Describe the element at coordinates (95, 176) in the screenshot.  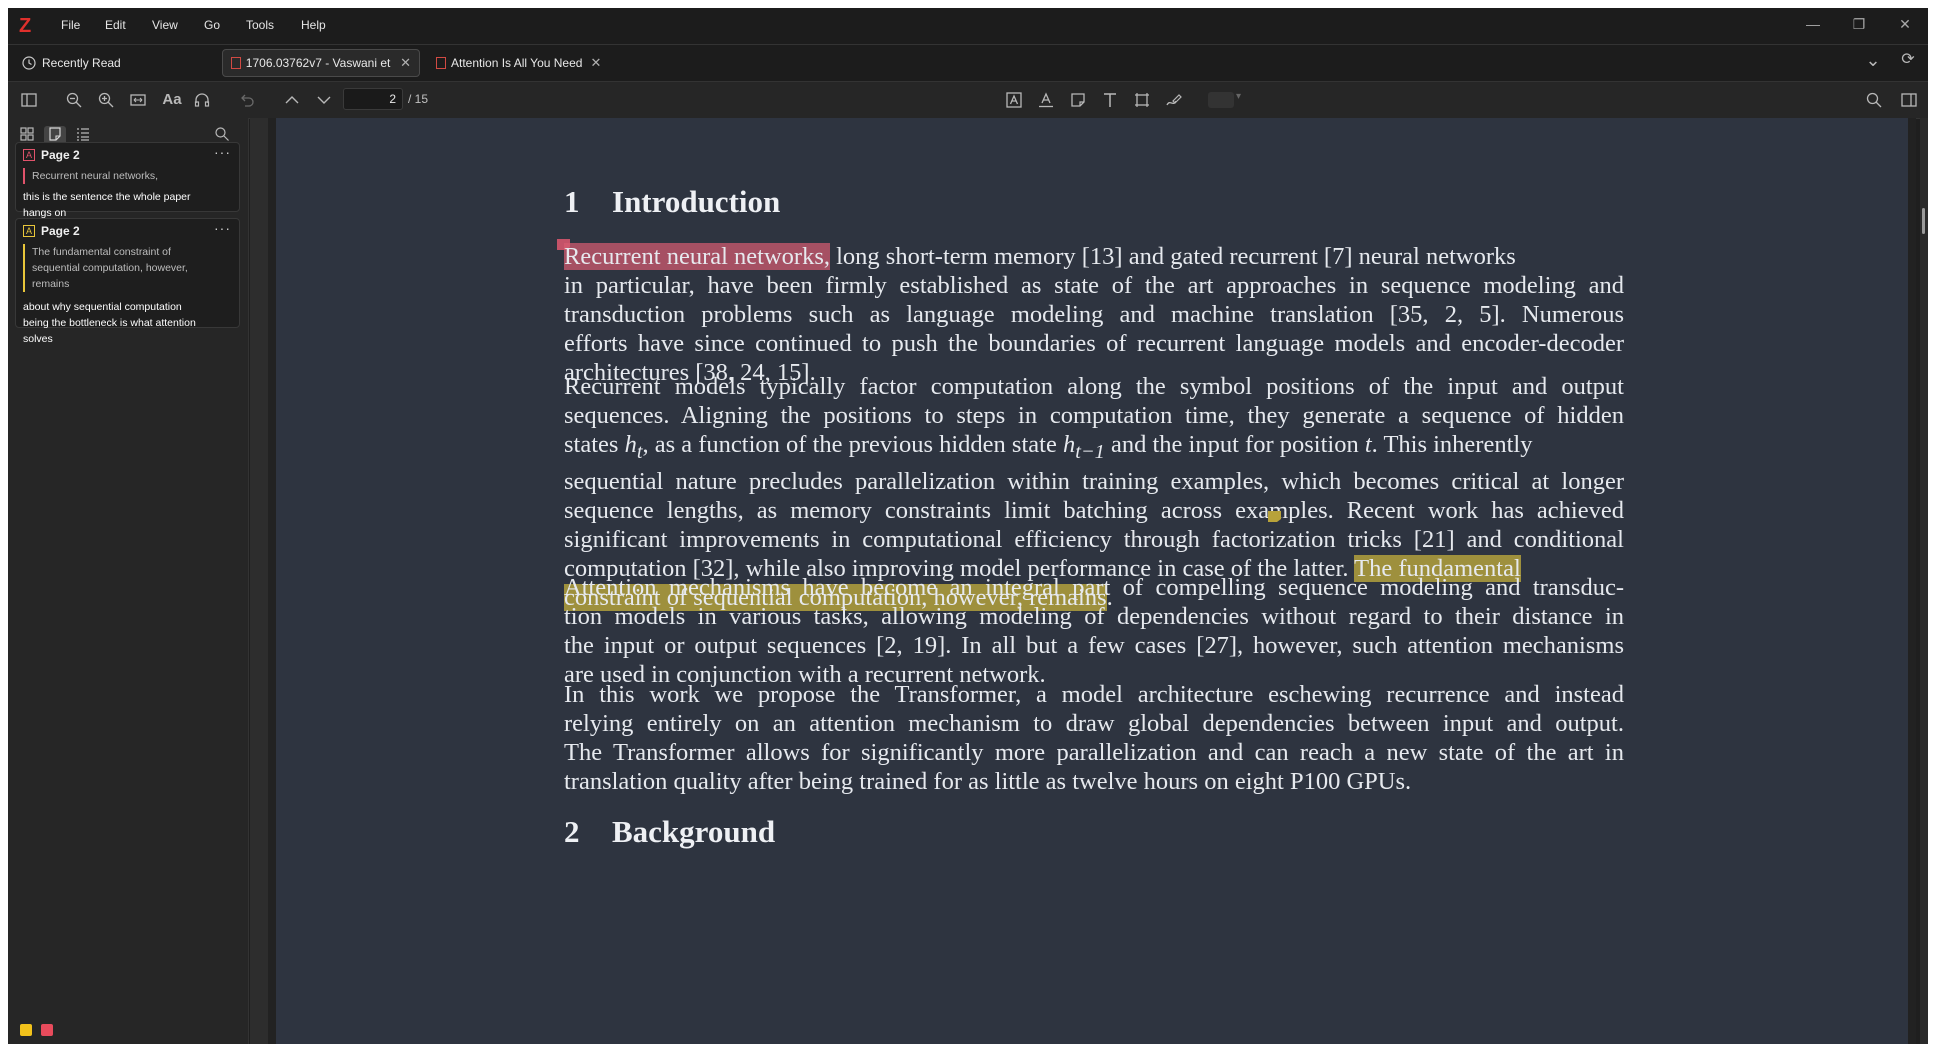
I see `quote-line: Recurrent neural networks,` at that location.